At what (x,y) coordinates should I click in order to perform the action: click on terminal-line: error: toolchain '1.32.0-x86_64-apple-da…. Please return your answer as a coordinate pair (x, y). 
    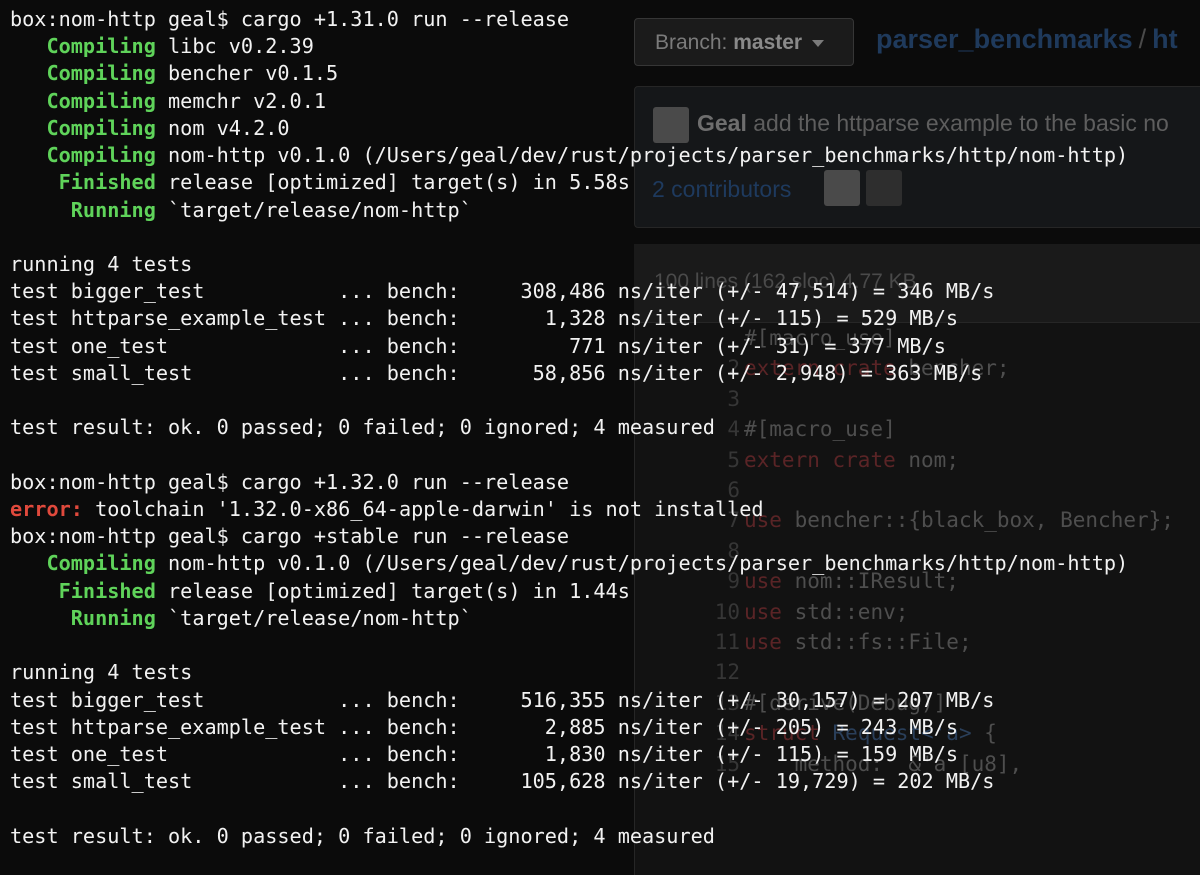
    Looking at the image, I should click on (387, 509).